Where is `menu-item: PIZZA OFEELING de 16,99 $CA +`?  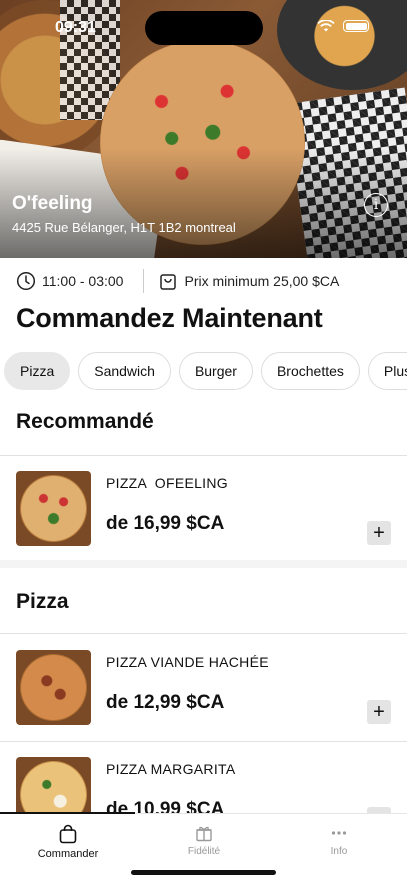 menu-item: PIZZA OFEELING de 16,99 $CA + is located at coordinates (203, 506).